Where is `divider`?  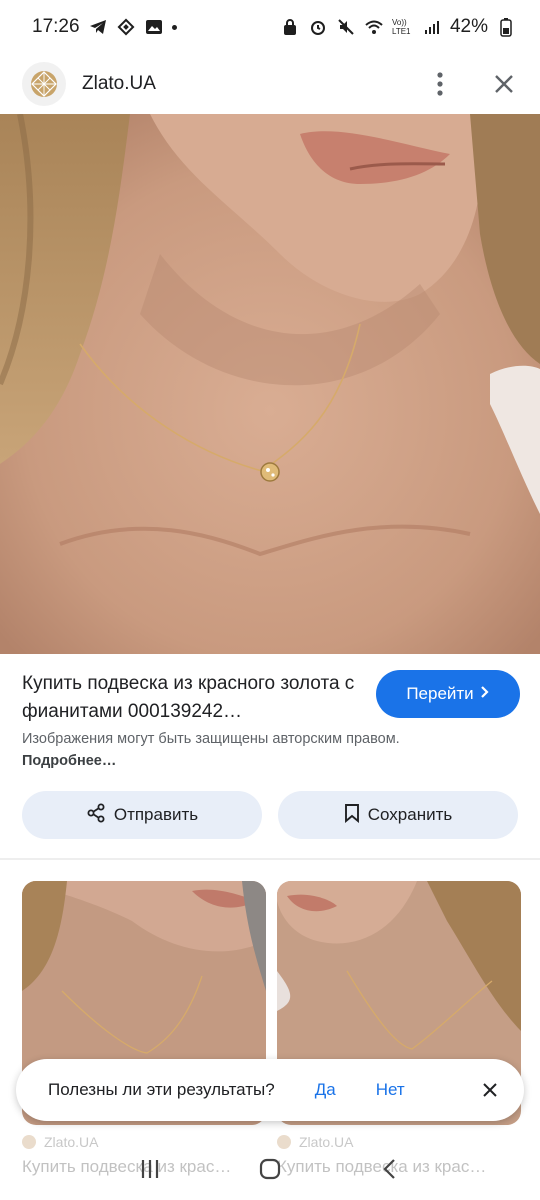
divider is located at coordinates (270, 859).